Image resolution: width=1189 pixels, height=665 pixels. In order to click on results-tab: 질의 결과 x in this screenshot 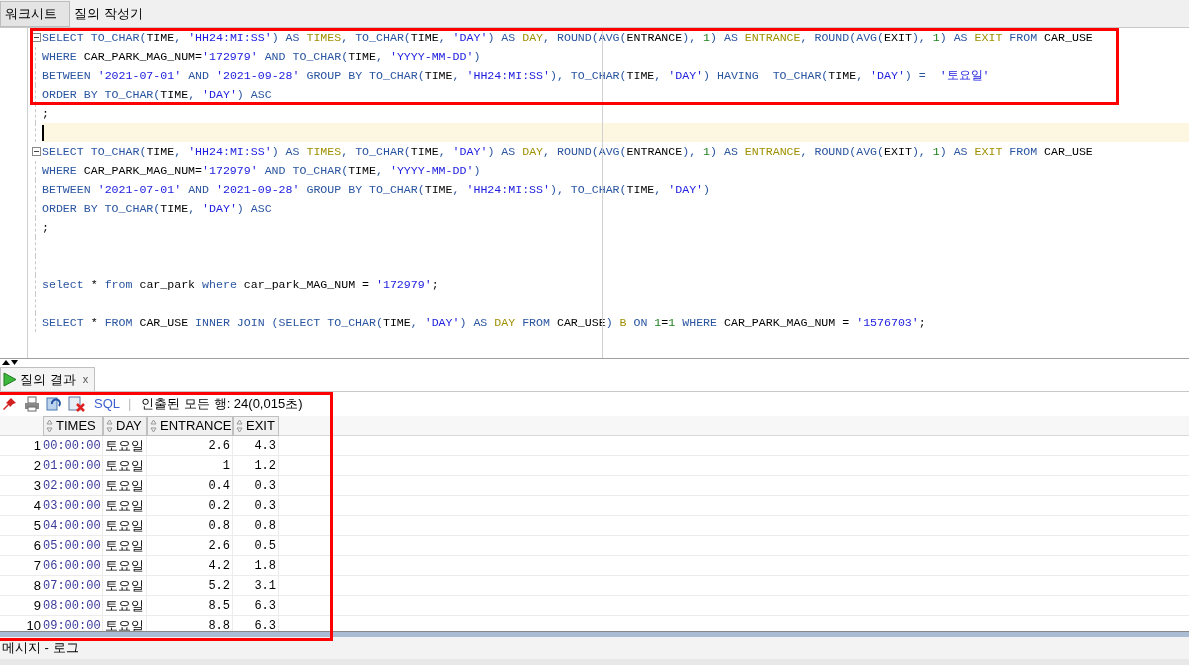, I will do `click(48, 379)`.